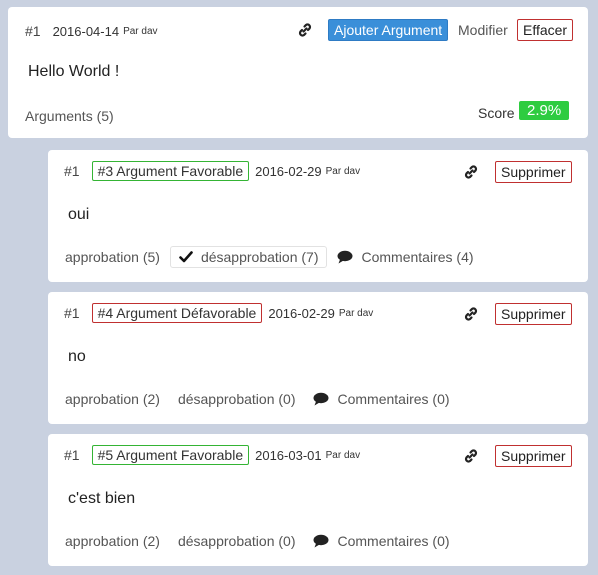 This screenshot has height=575, width=598. I want to click on score-badge: 2.9%, so click(544, 110).